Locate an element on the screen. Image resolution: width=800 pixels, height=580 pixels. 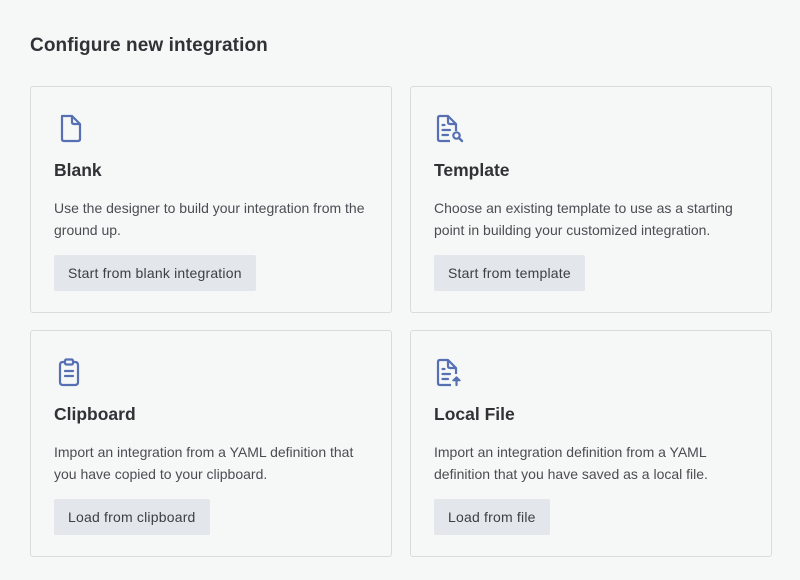
card-title: Clipboard is located at coordinates (95, 414).